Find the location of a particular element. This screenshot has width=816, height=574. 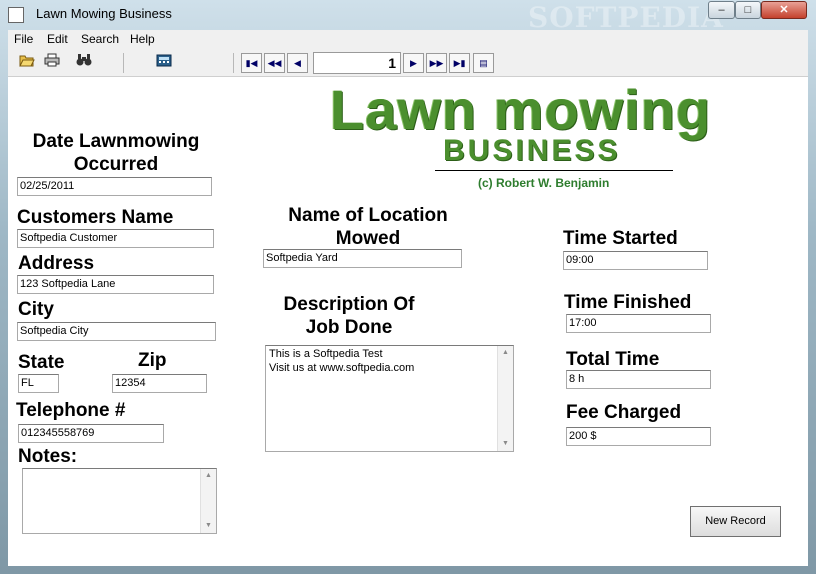

total-time-field: 8 h is located at coordinates (638, 379).